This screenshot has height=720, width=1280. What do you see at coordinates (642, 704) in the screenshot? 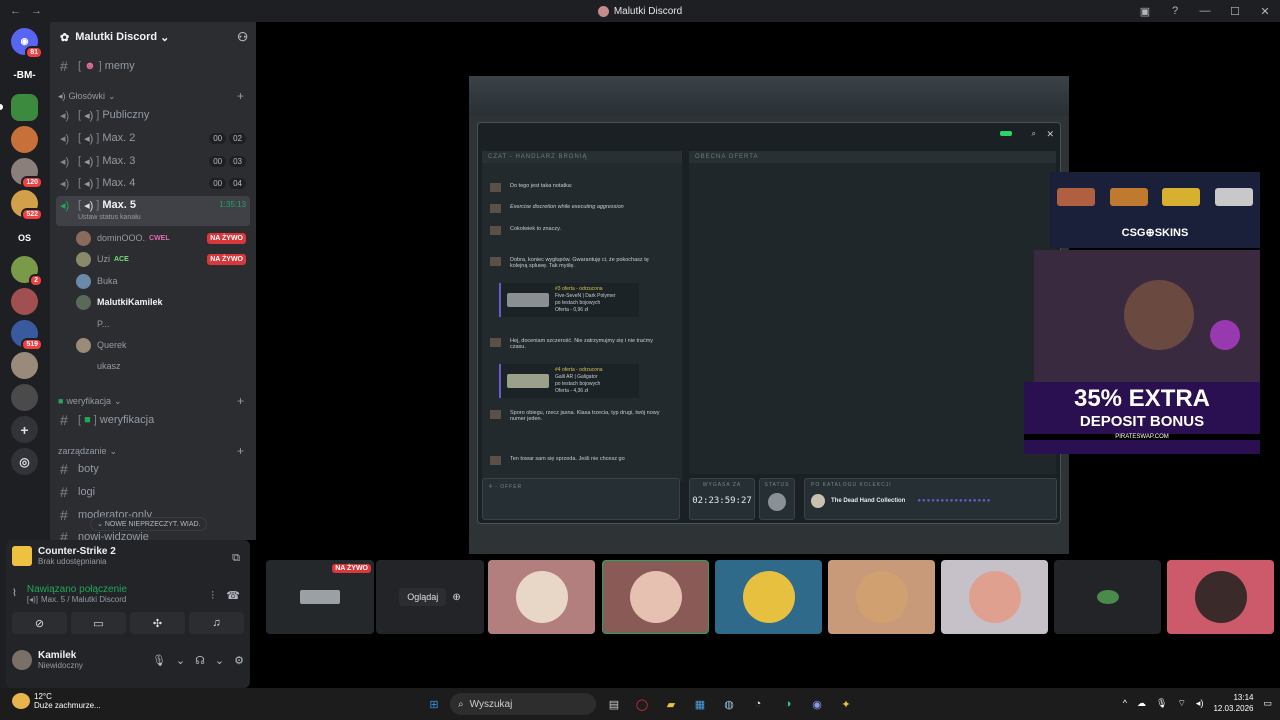
I see `opera-icon: ◯` at bounding box center [642, 704].